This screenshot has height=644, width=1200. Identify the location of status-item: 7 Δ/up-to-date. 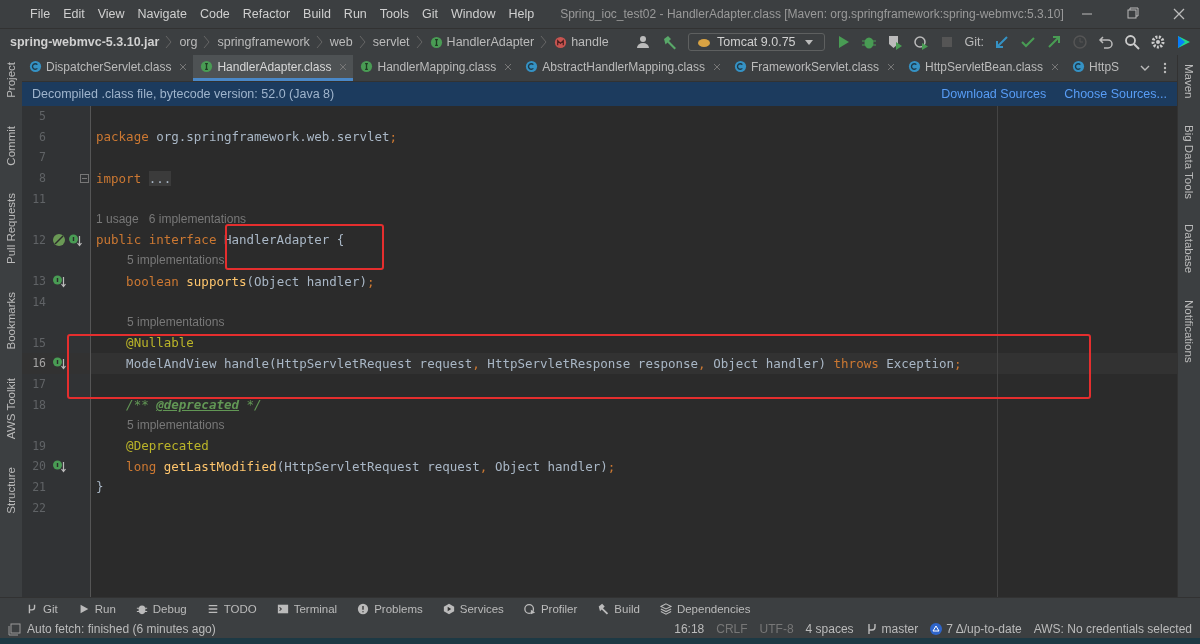
(976, 629).